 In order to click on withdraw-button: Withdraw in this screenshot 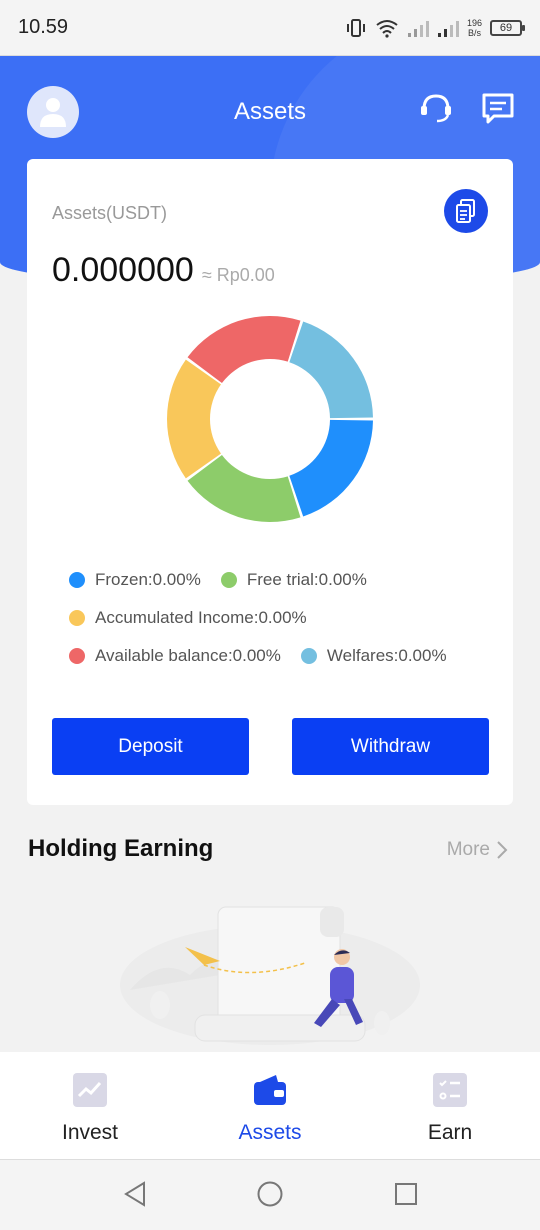, I will do `click(390, 746)`.